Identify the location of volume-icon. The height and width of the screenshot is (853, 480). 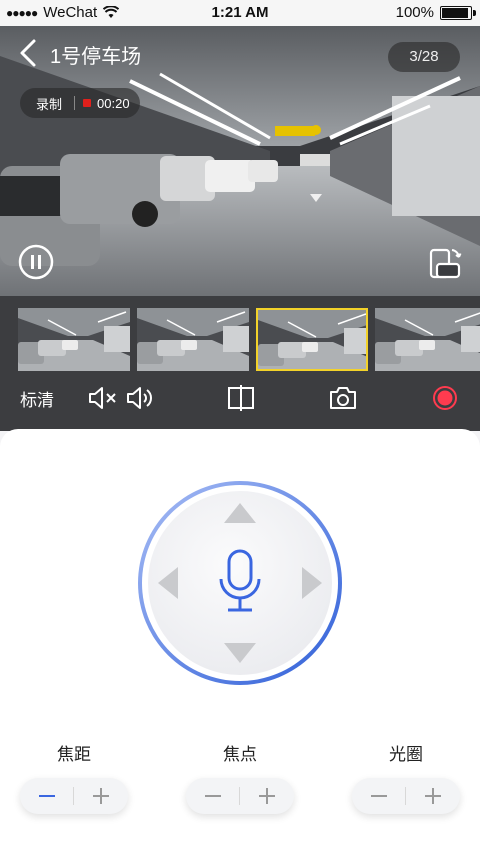
(139, 398).